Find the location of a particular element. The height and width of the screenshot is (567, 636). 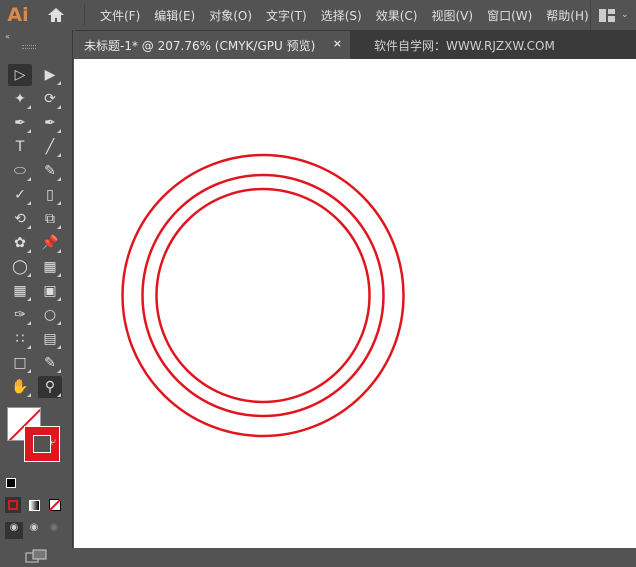

watermark-text: 软件自学网：WWW.RJZXW.COM is located at coordinates (464, 46).